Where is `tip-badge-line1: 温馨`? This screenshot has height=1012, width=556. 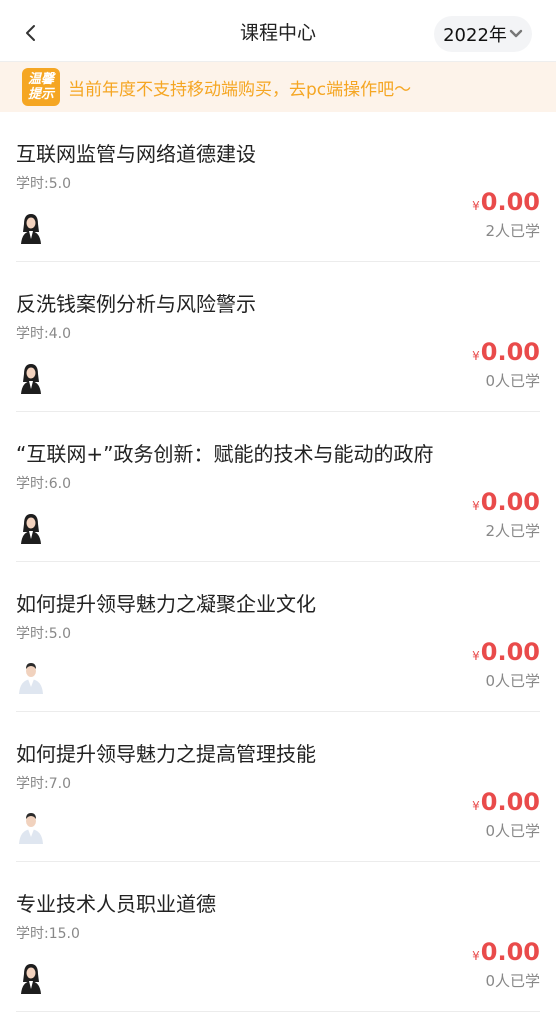 tip-badge-line1: 温馨 is located at coordinates (40, 79).